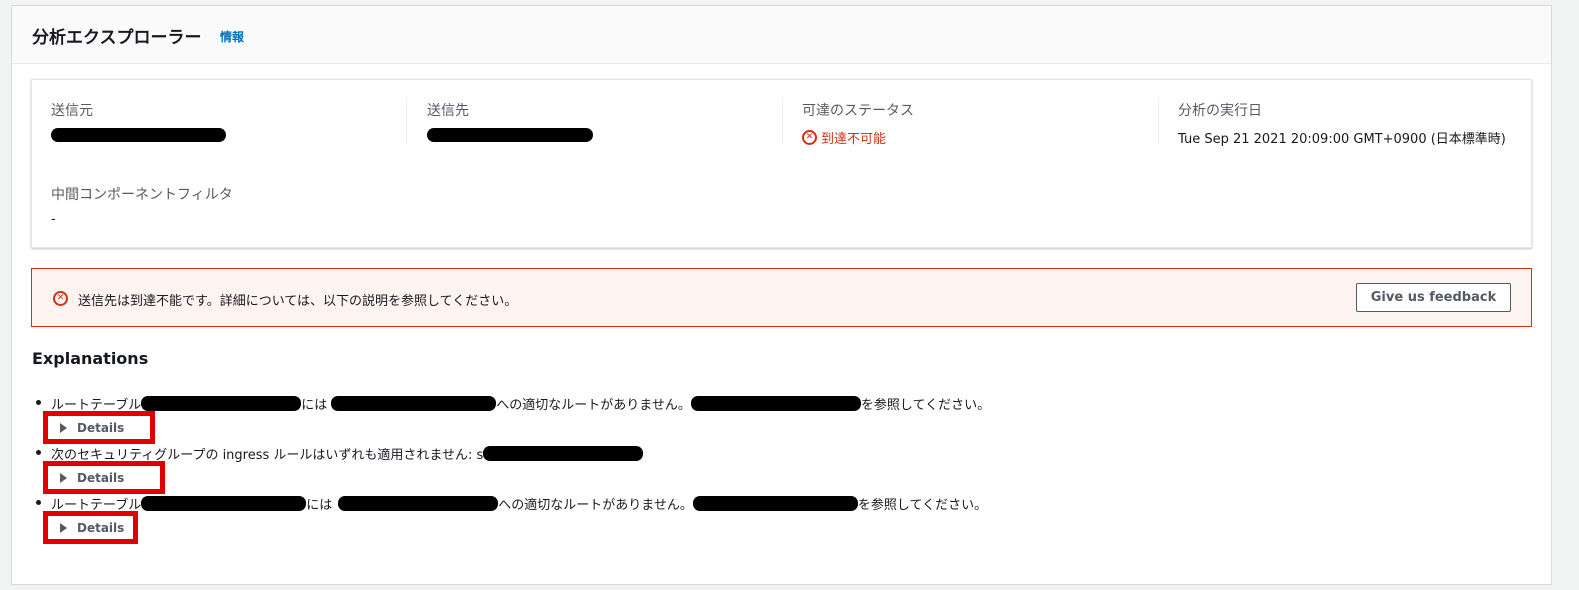 This screenshot has height=590, width=1579. I want to click on alert-message: 送信先は到達不能です。詳細については、以下の説明を参照してください。, so click(298, 301).